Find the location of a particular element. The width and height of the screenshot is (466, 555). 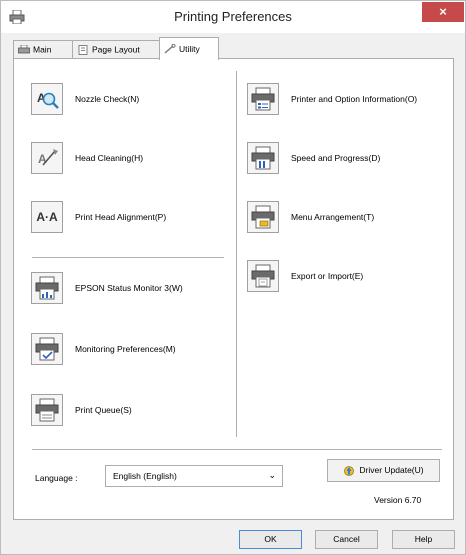

printer-info-button is located at coordinates (263, 99).